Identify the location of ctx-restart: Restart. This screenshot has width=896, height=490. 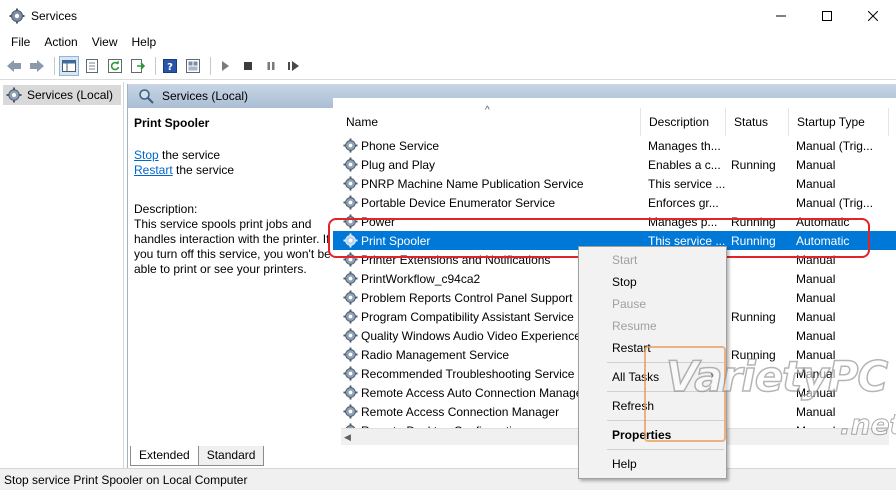
(652, 347).